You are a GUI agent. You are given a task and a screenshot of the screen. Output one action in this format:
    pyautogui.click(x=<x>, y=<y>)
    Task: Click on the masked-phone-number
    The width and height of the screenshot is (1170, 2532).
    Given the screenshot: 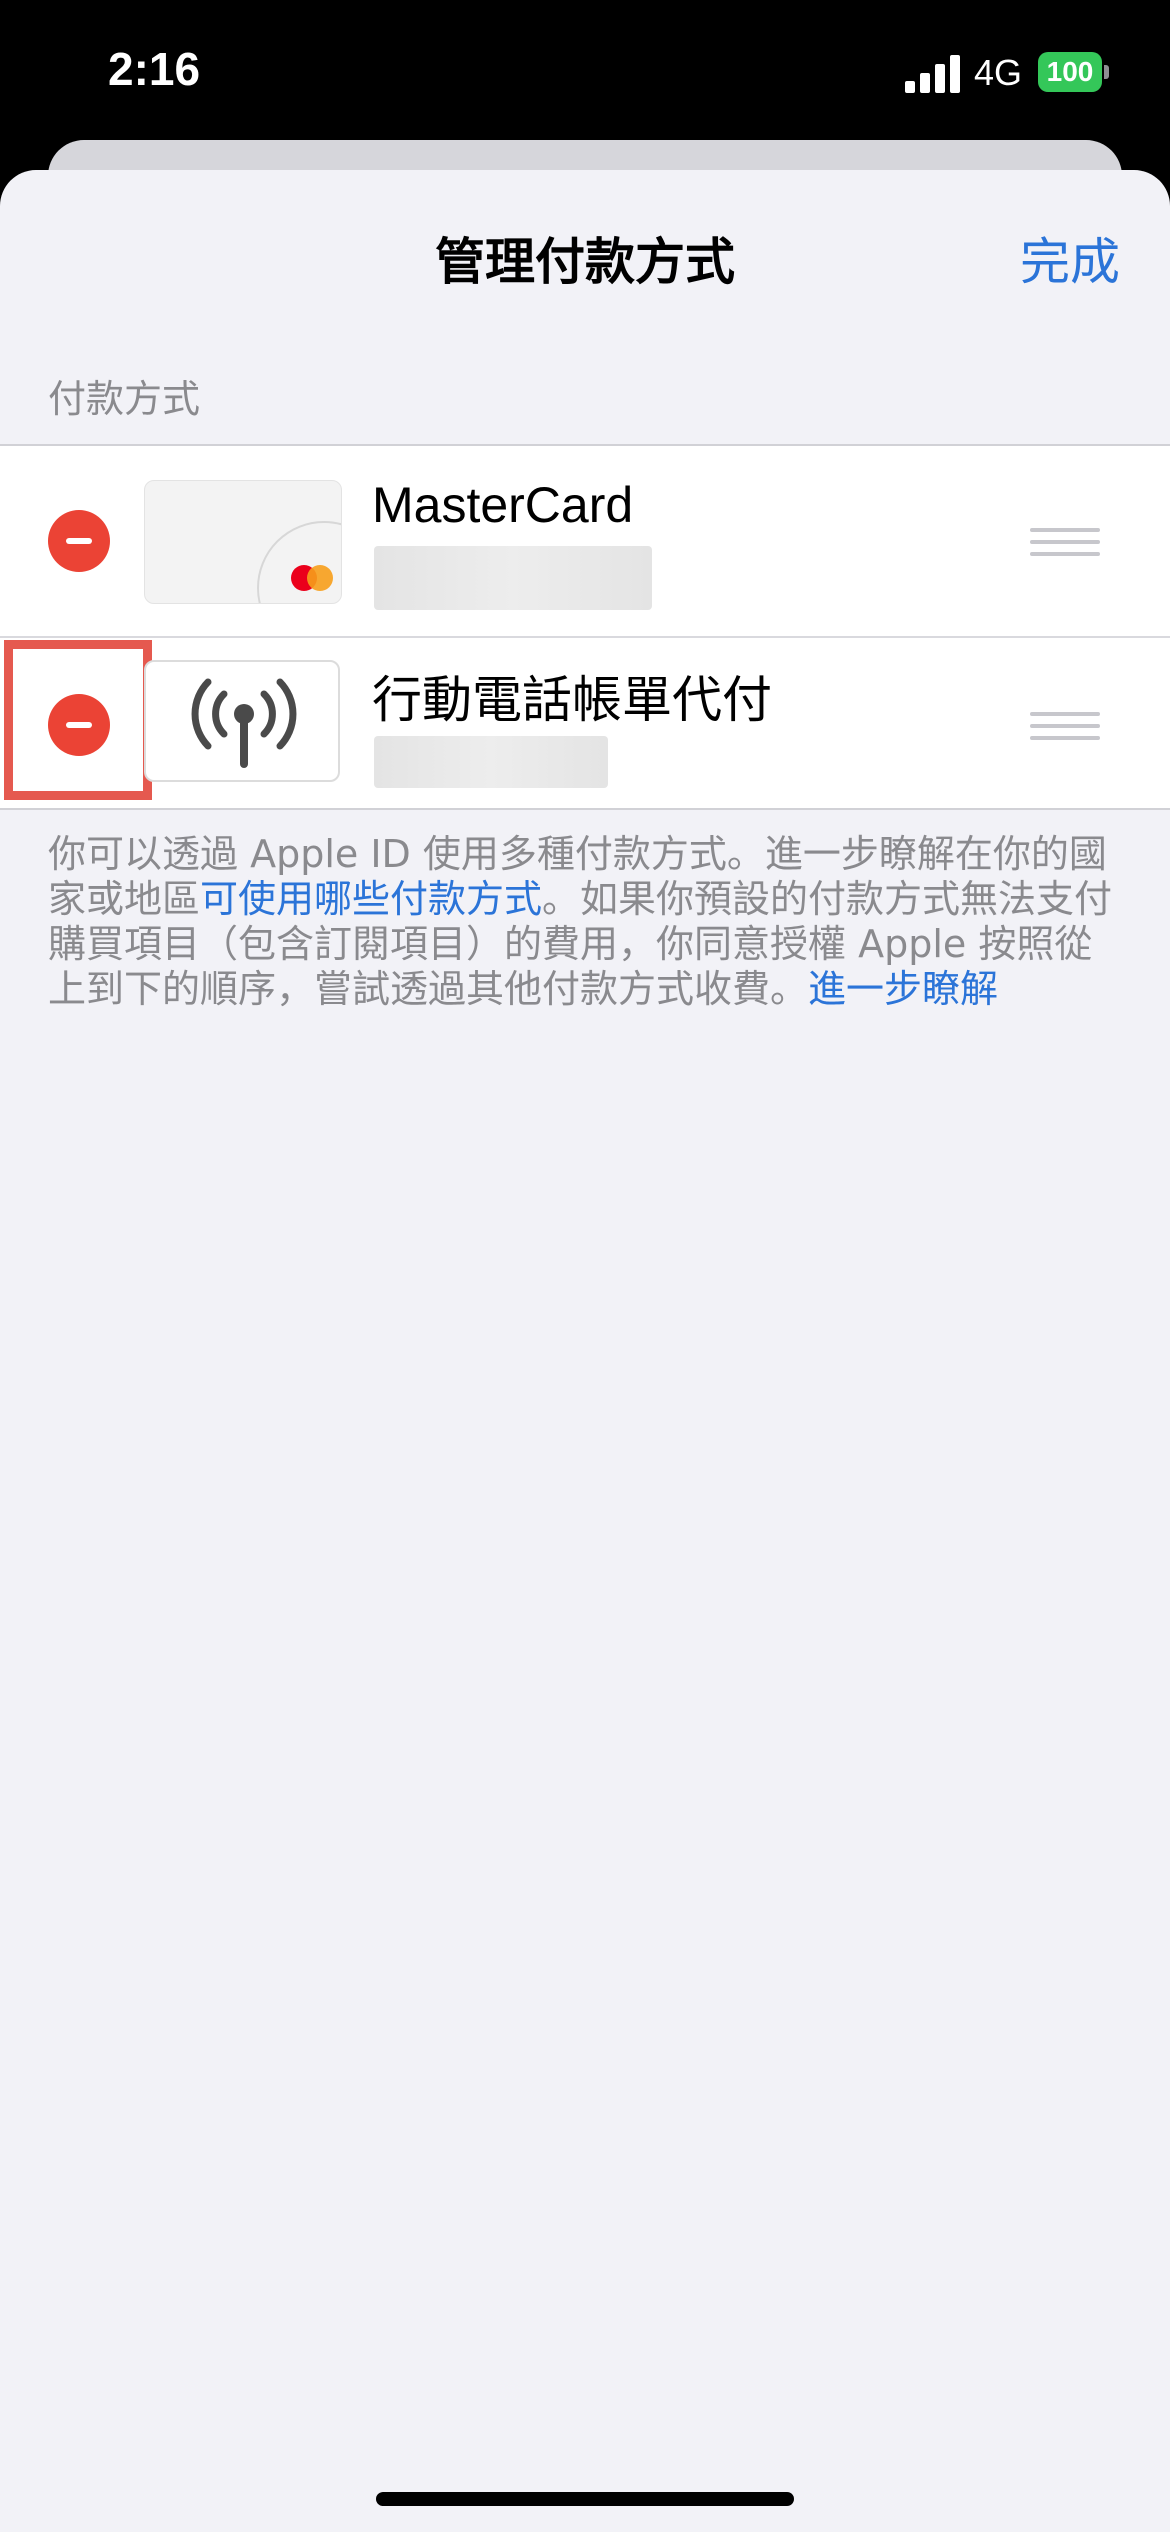 What is the action you would take?
    pyautogui.click(x=491, y=762)
    